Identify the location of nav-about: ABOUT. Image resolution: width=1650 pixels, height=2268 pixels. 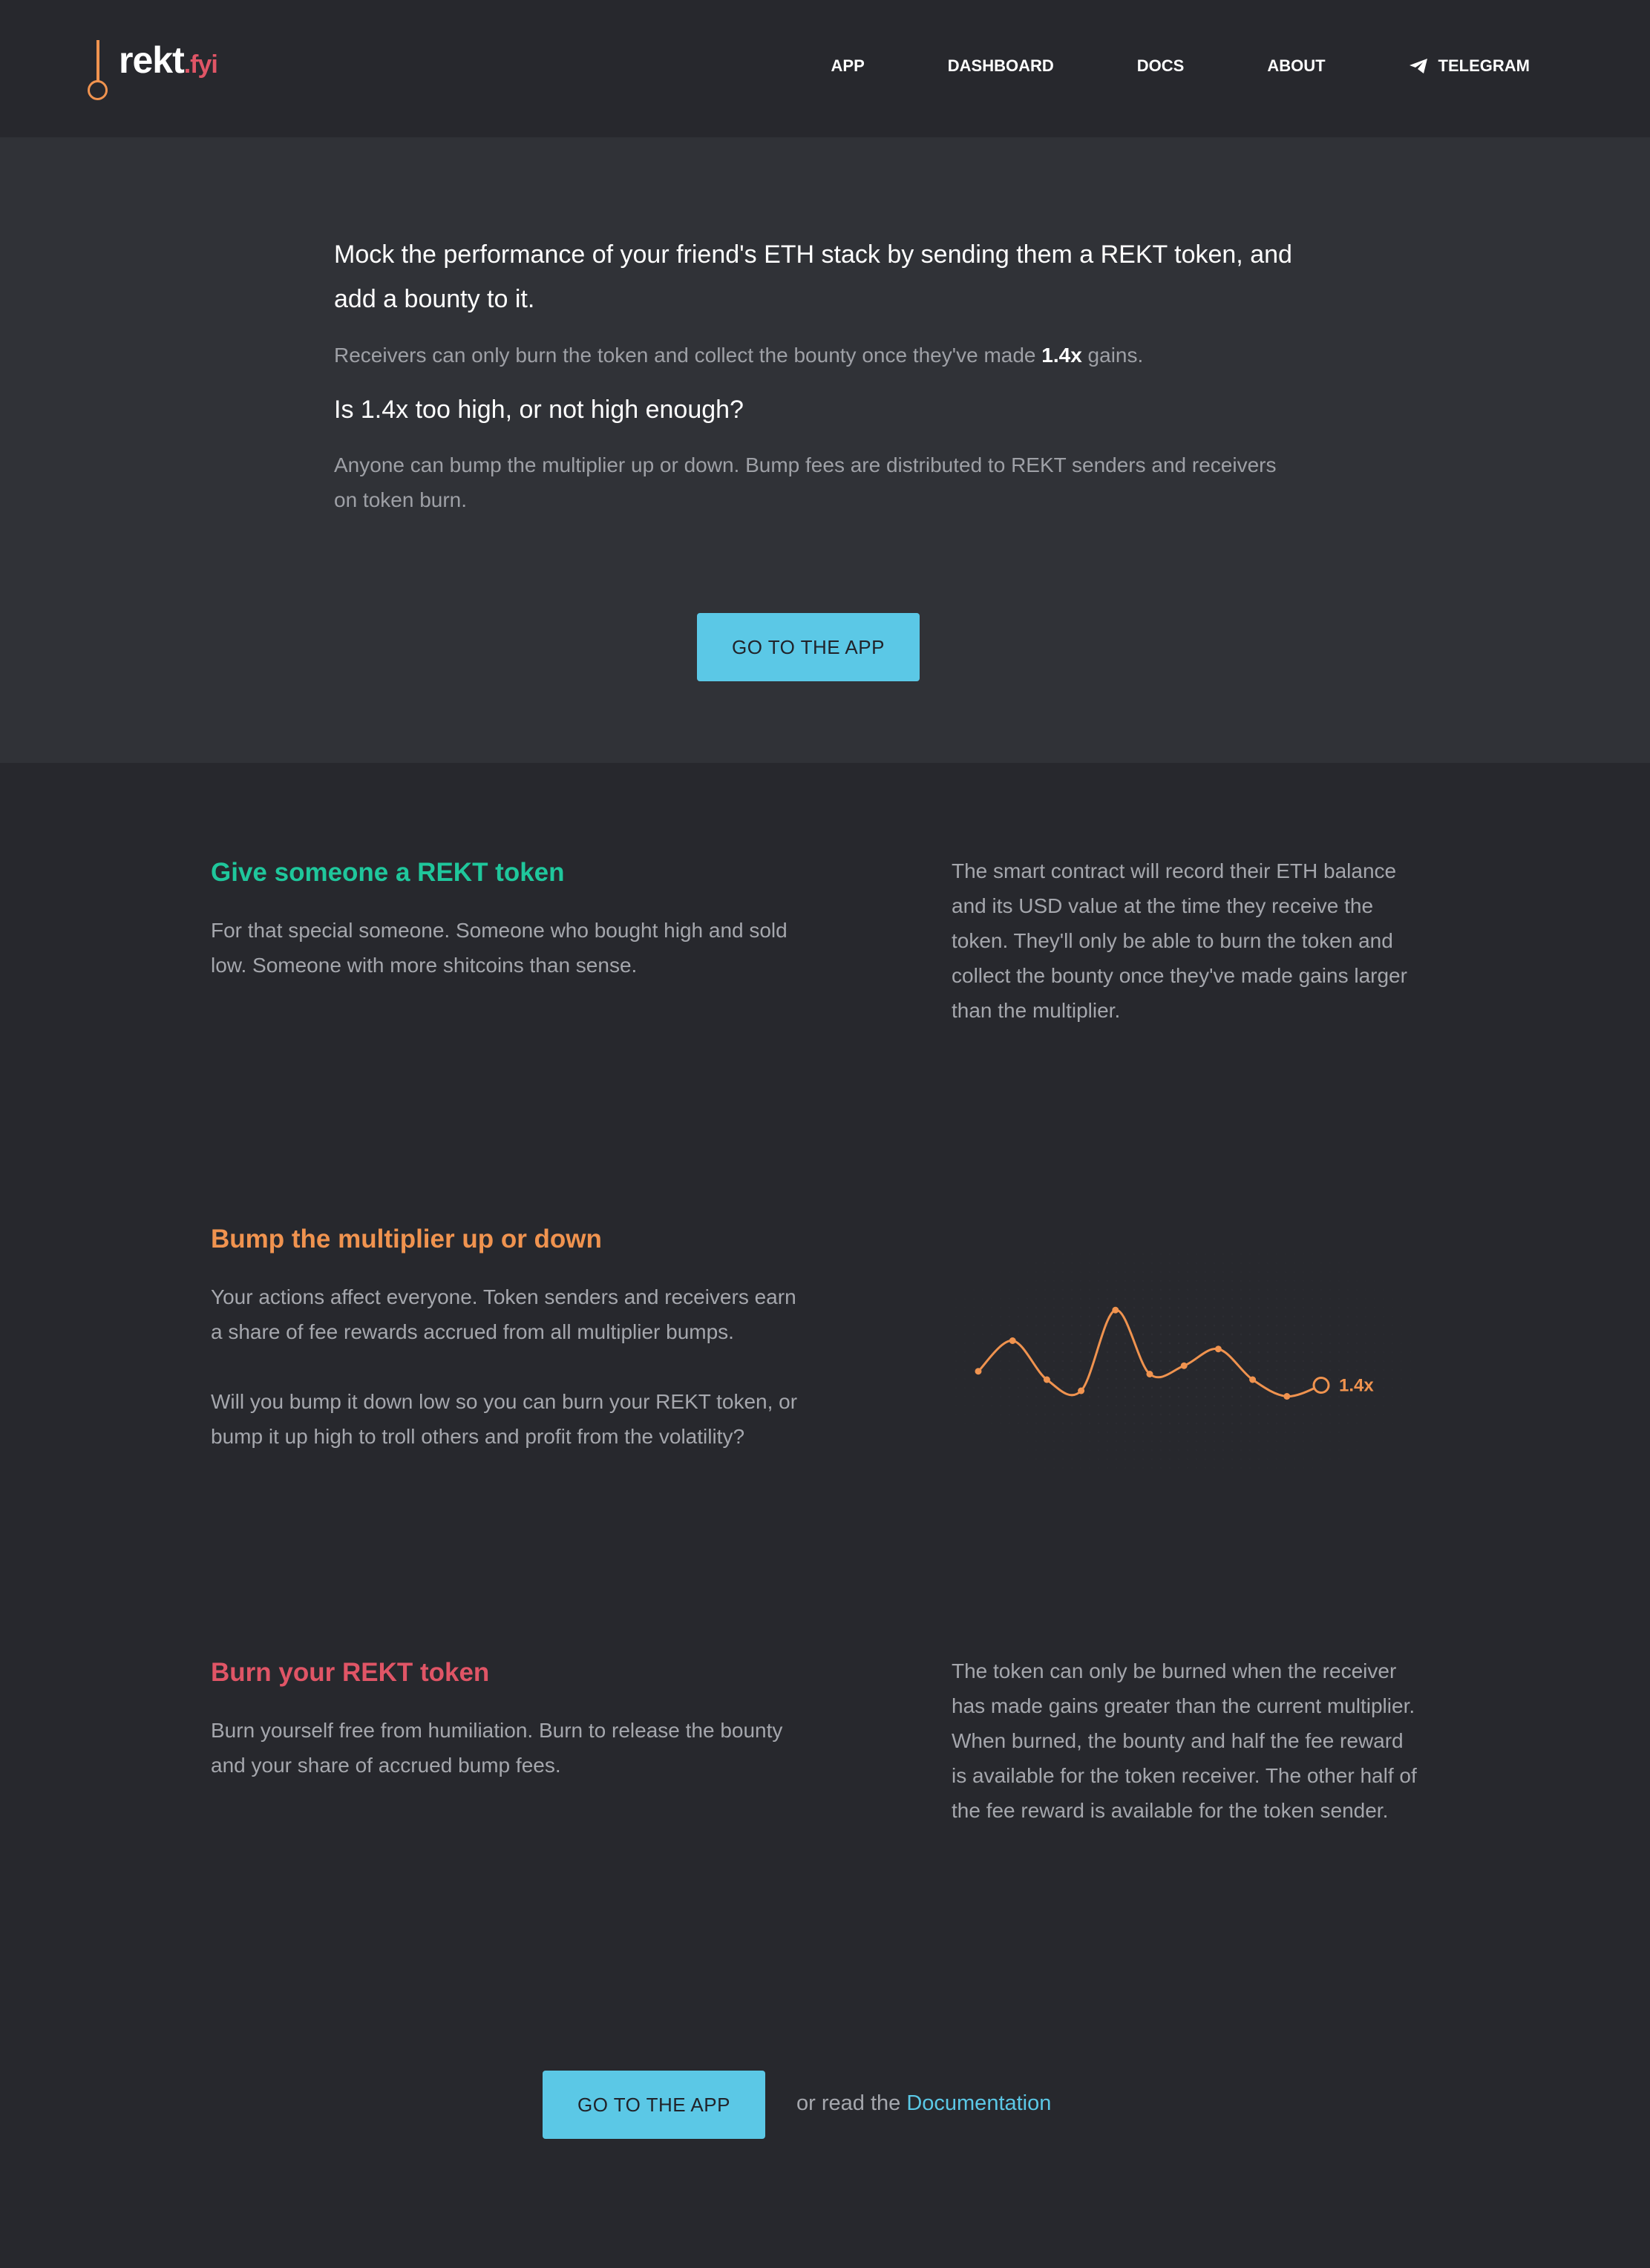
(1296, 66).